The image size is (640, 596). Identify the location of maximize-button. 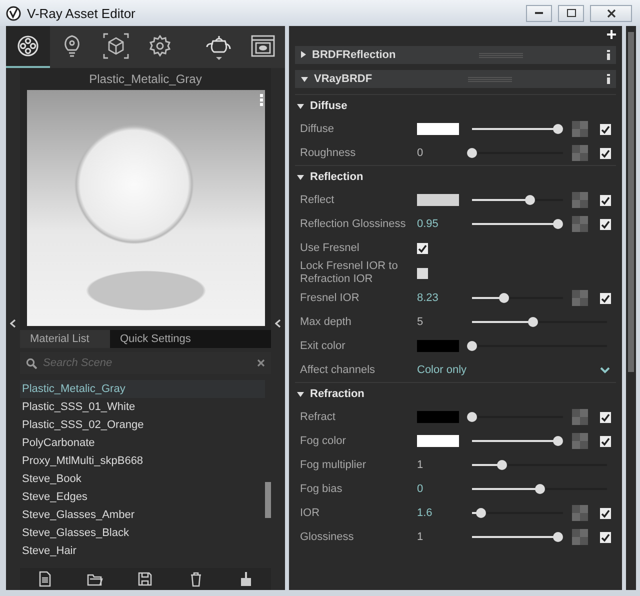
(571, 13).